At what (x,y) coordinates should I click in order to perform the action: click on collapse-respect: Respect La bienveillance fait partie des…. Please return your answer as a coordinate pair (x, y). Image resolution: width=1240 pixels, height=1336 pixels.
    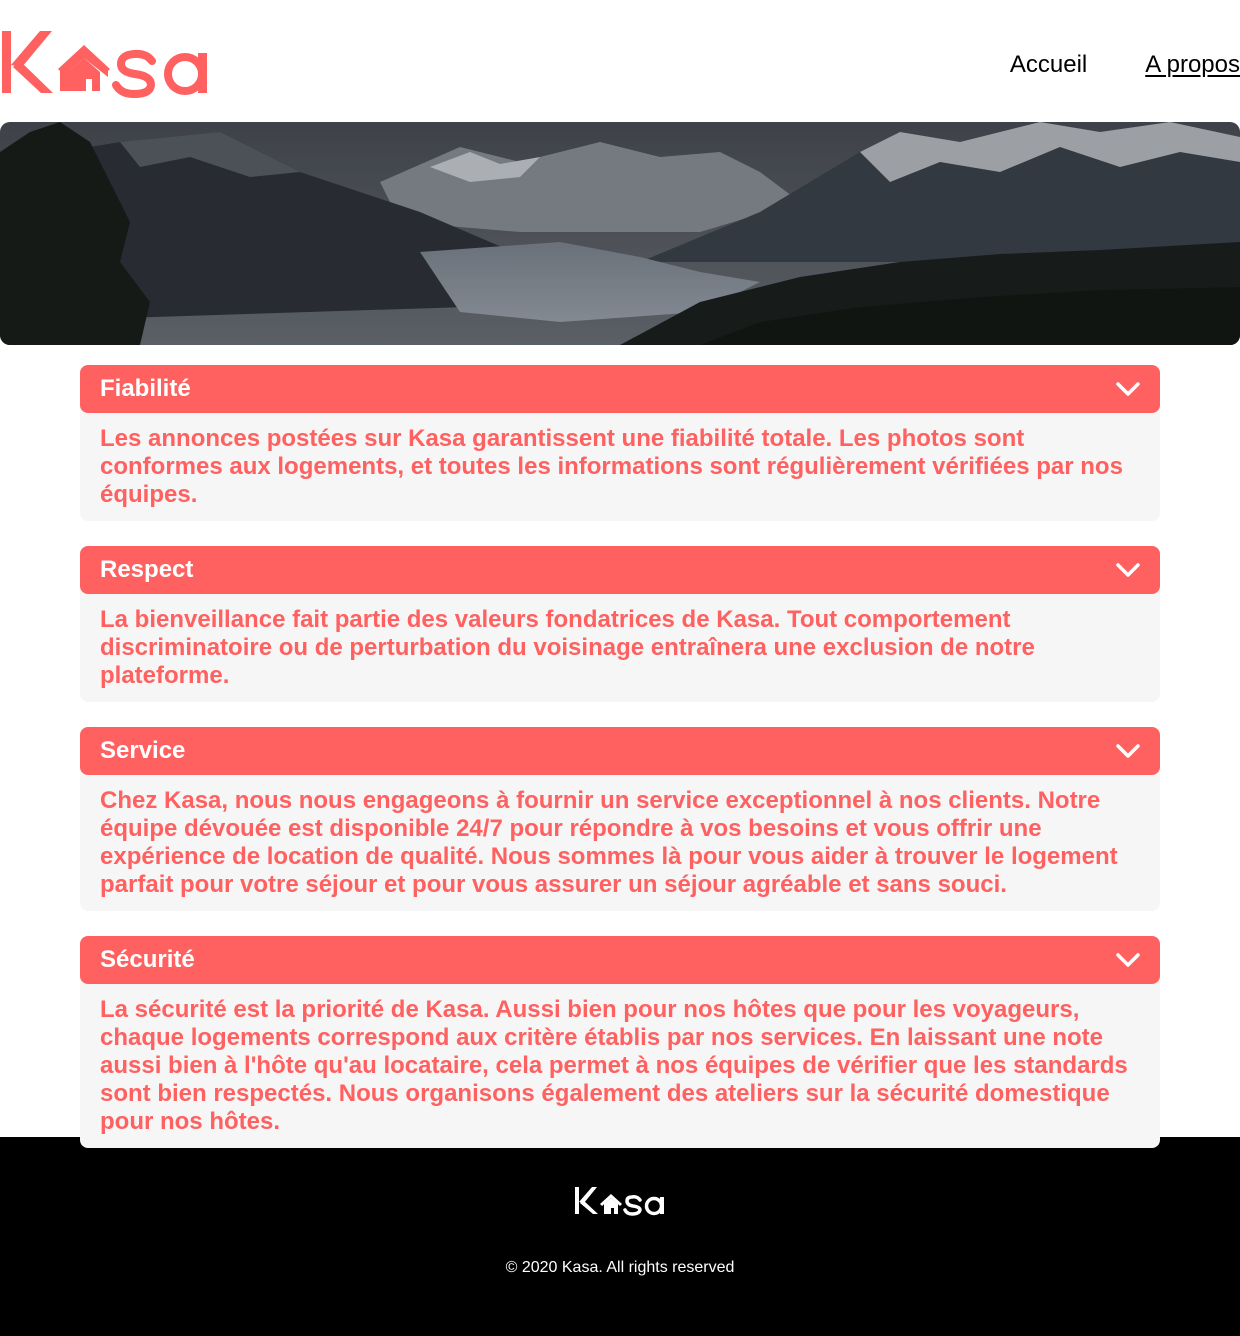
    Looking at the image, I should click on (620, 624).